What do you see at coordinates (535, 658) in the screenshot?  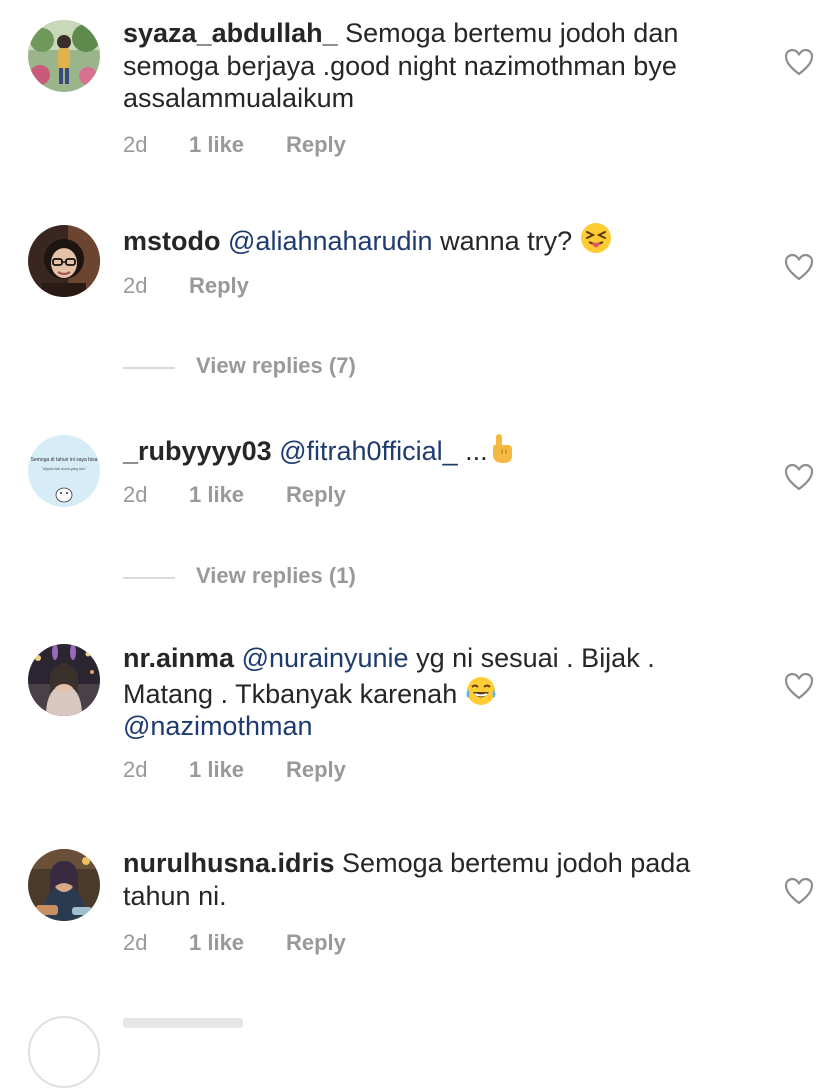 I see `comment-body: yg ni sesuai . Bijak .` at bounding box center [535, 658].